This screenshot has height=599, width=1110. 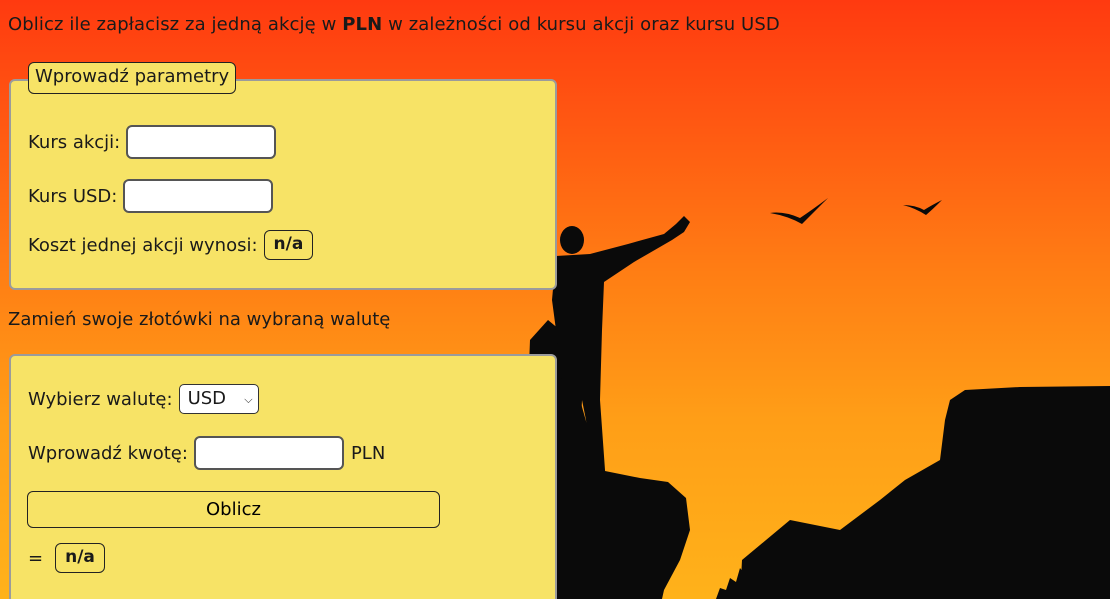 What do you see at coordinates (80, 558) in the screenshot?
I see `conversion-result: n/a` at bounding box center [80, 558].